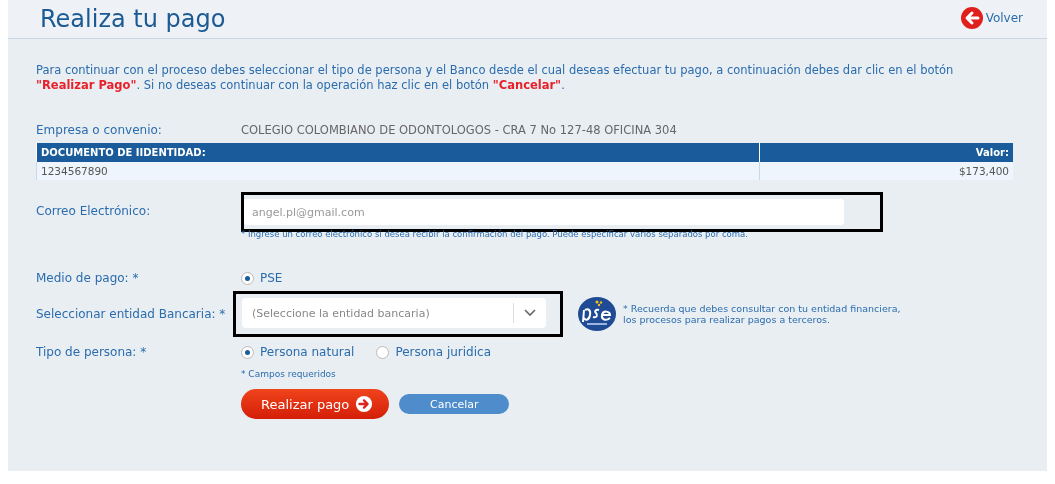  What do you see at coordinates (495, 234) in the screenshot?
I see `email-hint: * Ingrese un correo electrónico si desea recibir la confirmación del pago. Puede especificar varios separados por coma.` at bounding box center [495, 234].